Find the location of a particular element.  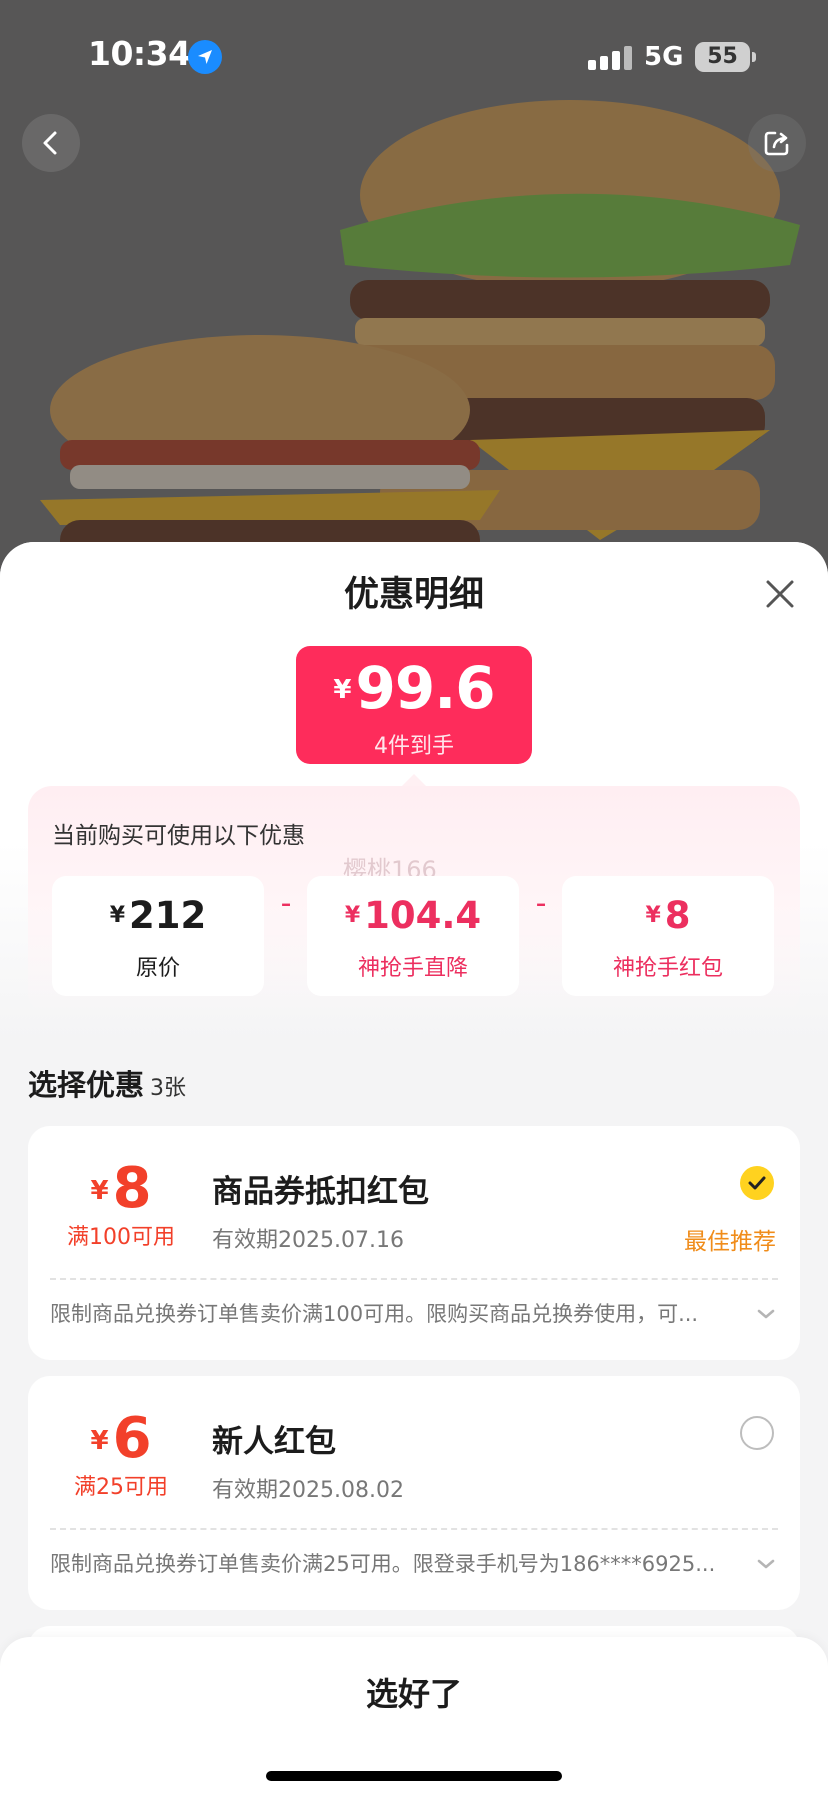

coupon-value-block: ¥6 满25可用 is located at coordinates (121, 1453).